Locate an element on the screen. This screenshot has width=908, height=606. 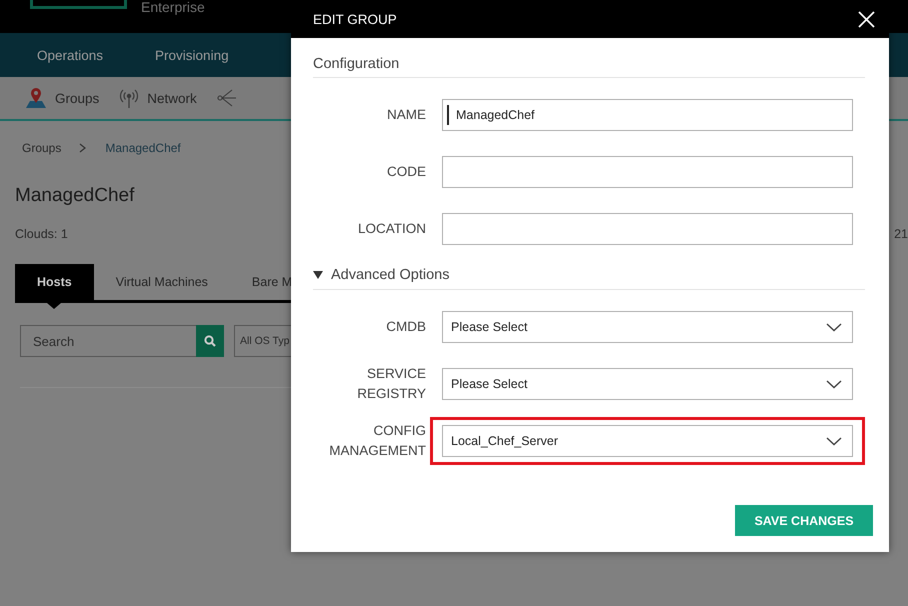
tab: Virtual Machines is located at coordinates (162, 282).